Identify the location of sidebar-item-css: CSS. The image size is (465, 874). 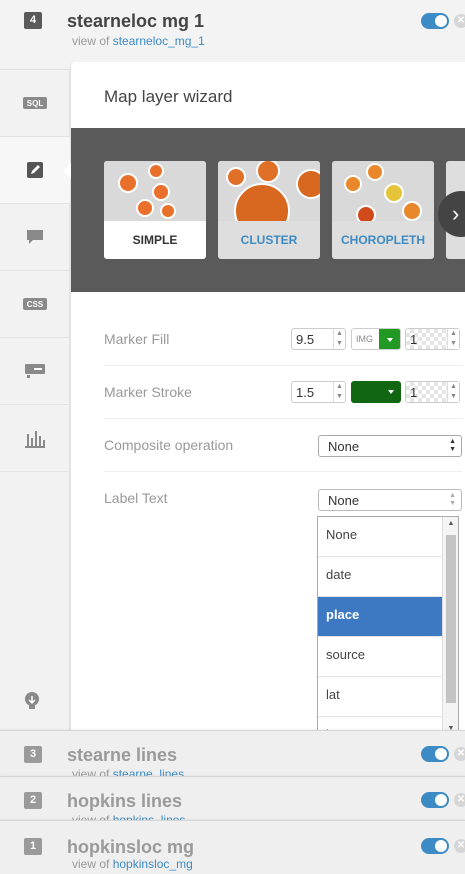
(35, 304).